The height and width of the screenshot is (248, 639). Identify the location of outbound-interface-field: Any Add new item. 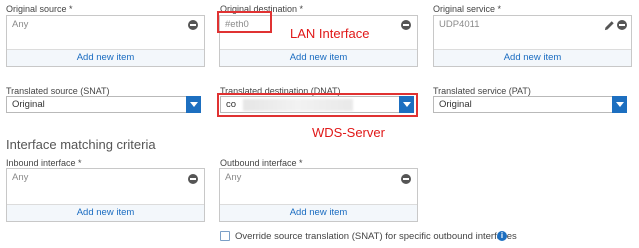
(318, 195).